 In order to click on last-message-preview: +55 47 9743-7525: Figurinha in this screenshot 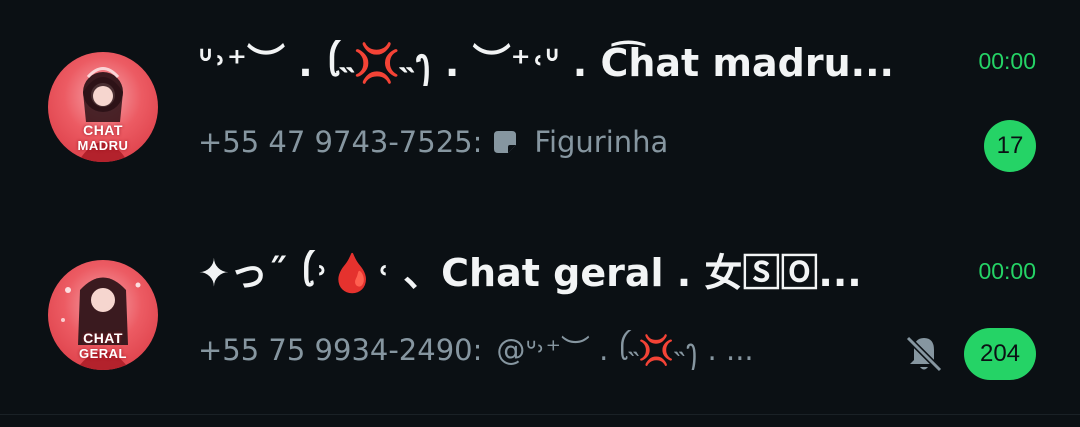, I will do `click(543, 142)`.